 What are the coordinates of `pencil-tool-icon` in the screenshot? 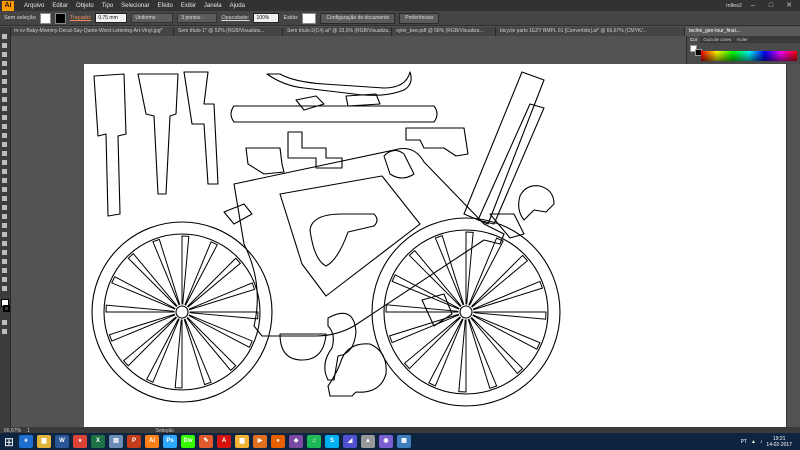 It's located at (5, 118).